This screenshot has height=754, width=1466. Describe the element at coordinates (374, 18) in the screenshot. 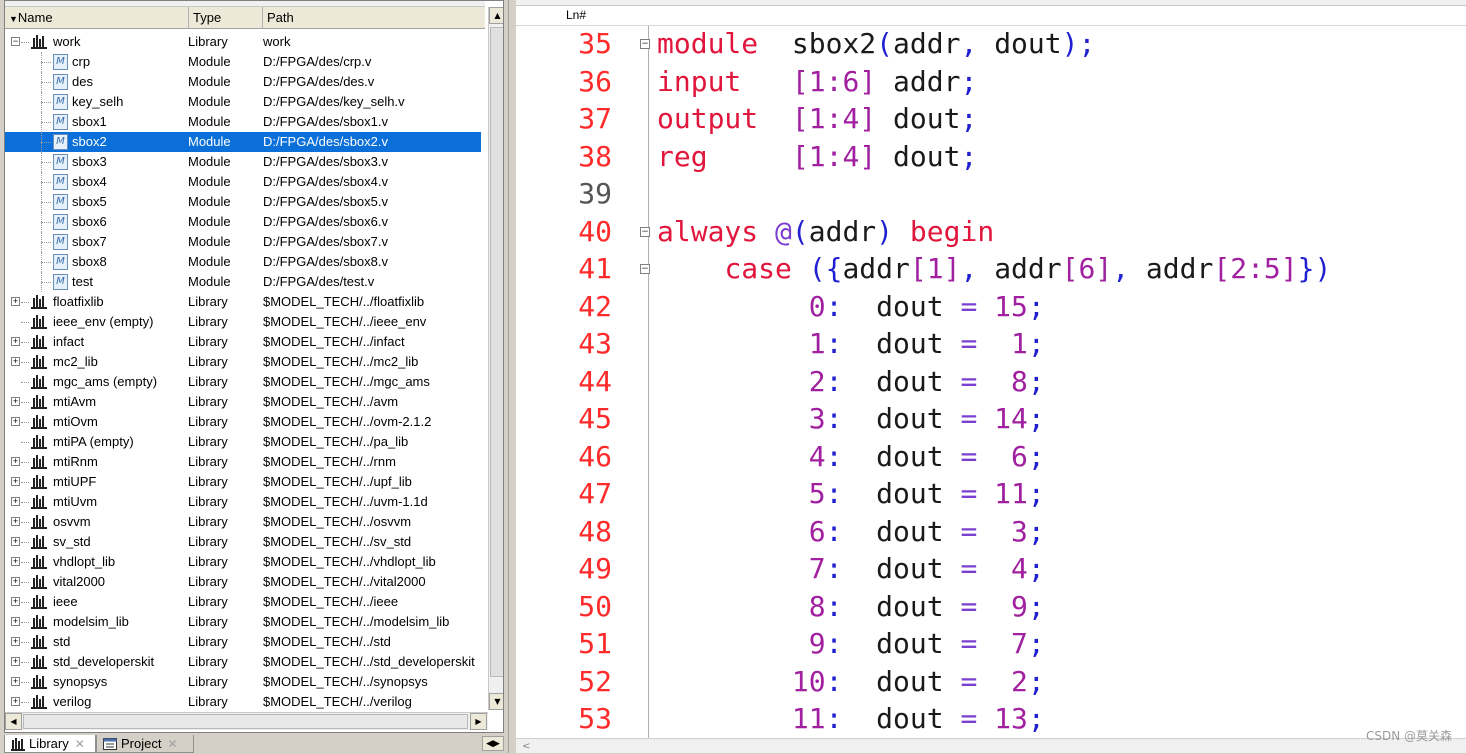

I see `column-path-header: Path` at that location.